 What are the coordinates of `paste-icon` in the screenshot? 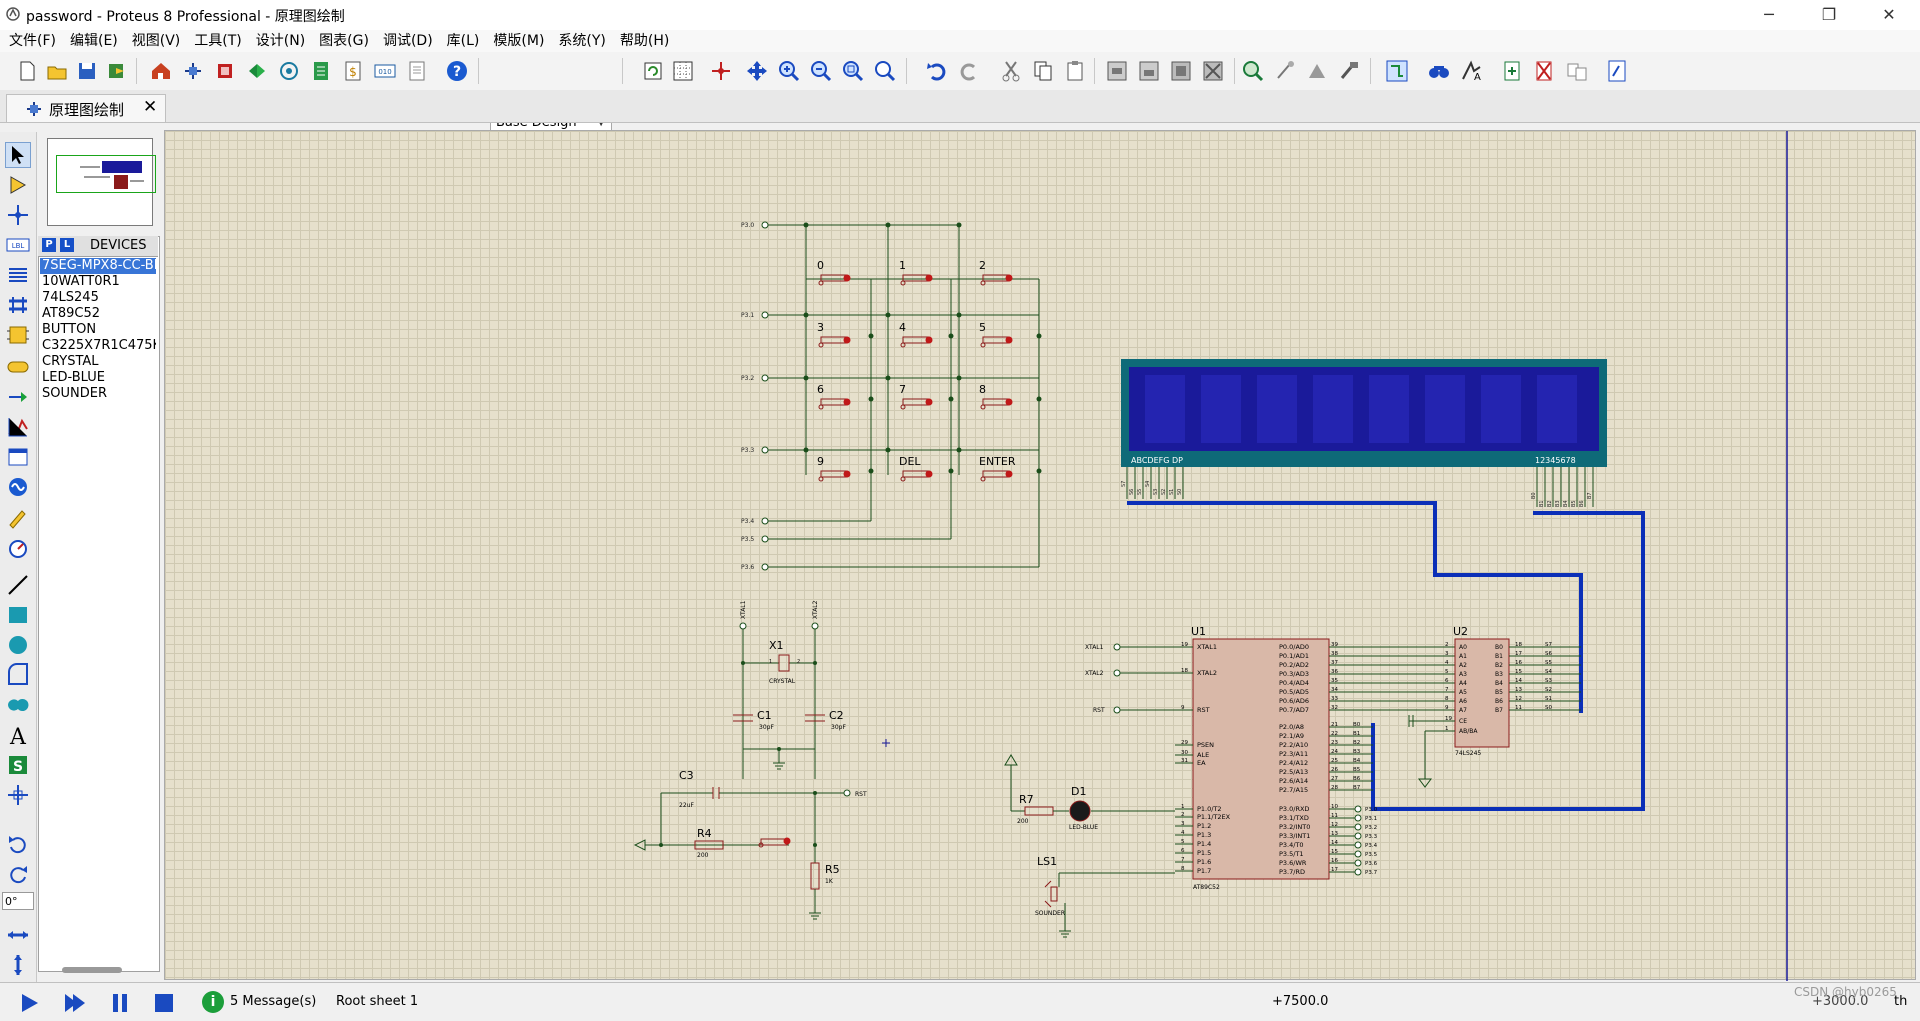 It's located at (1075, 71).